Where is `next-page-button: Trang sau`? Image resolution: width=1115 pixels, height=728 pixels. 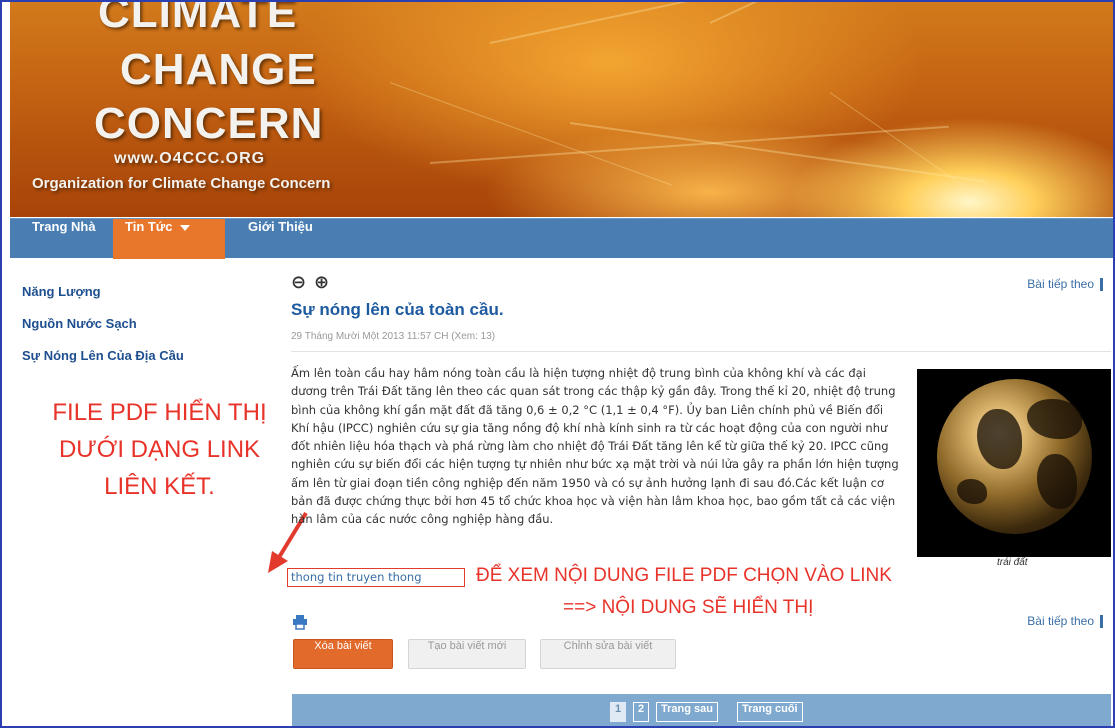
next-page-button: Trang sau is located at coordinates (687, 712).